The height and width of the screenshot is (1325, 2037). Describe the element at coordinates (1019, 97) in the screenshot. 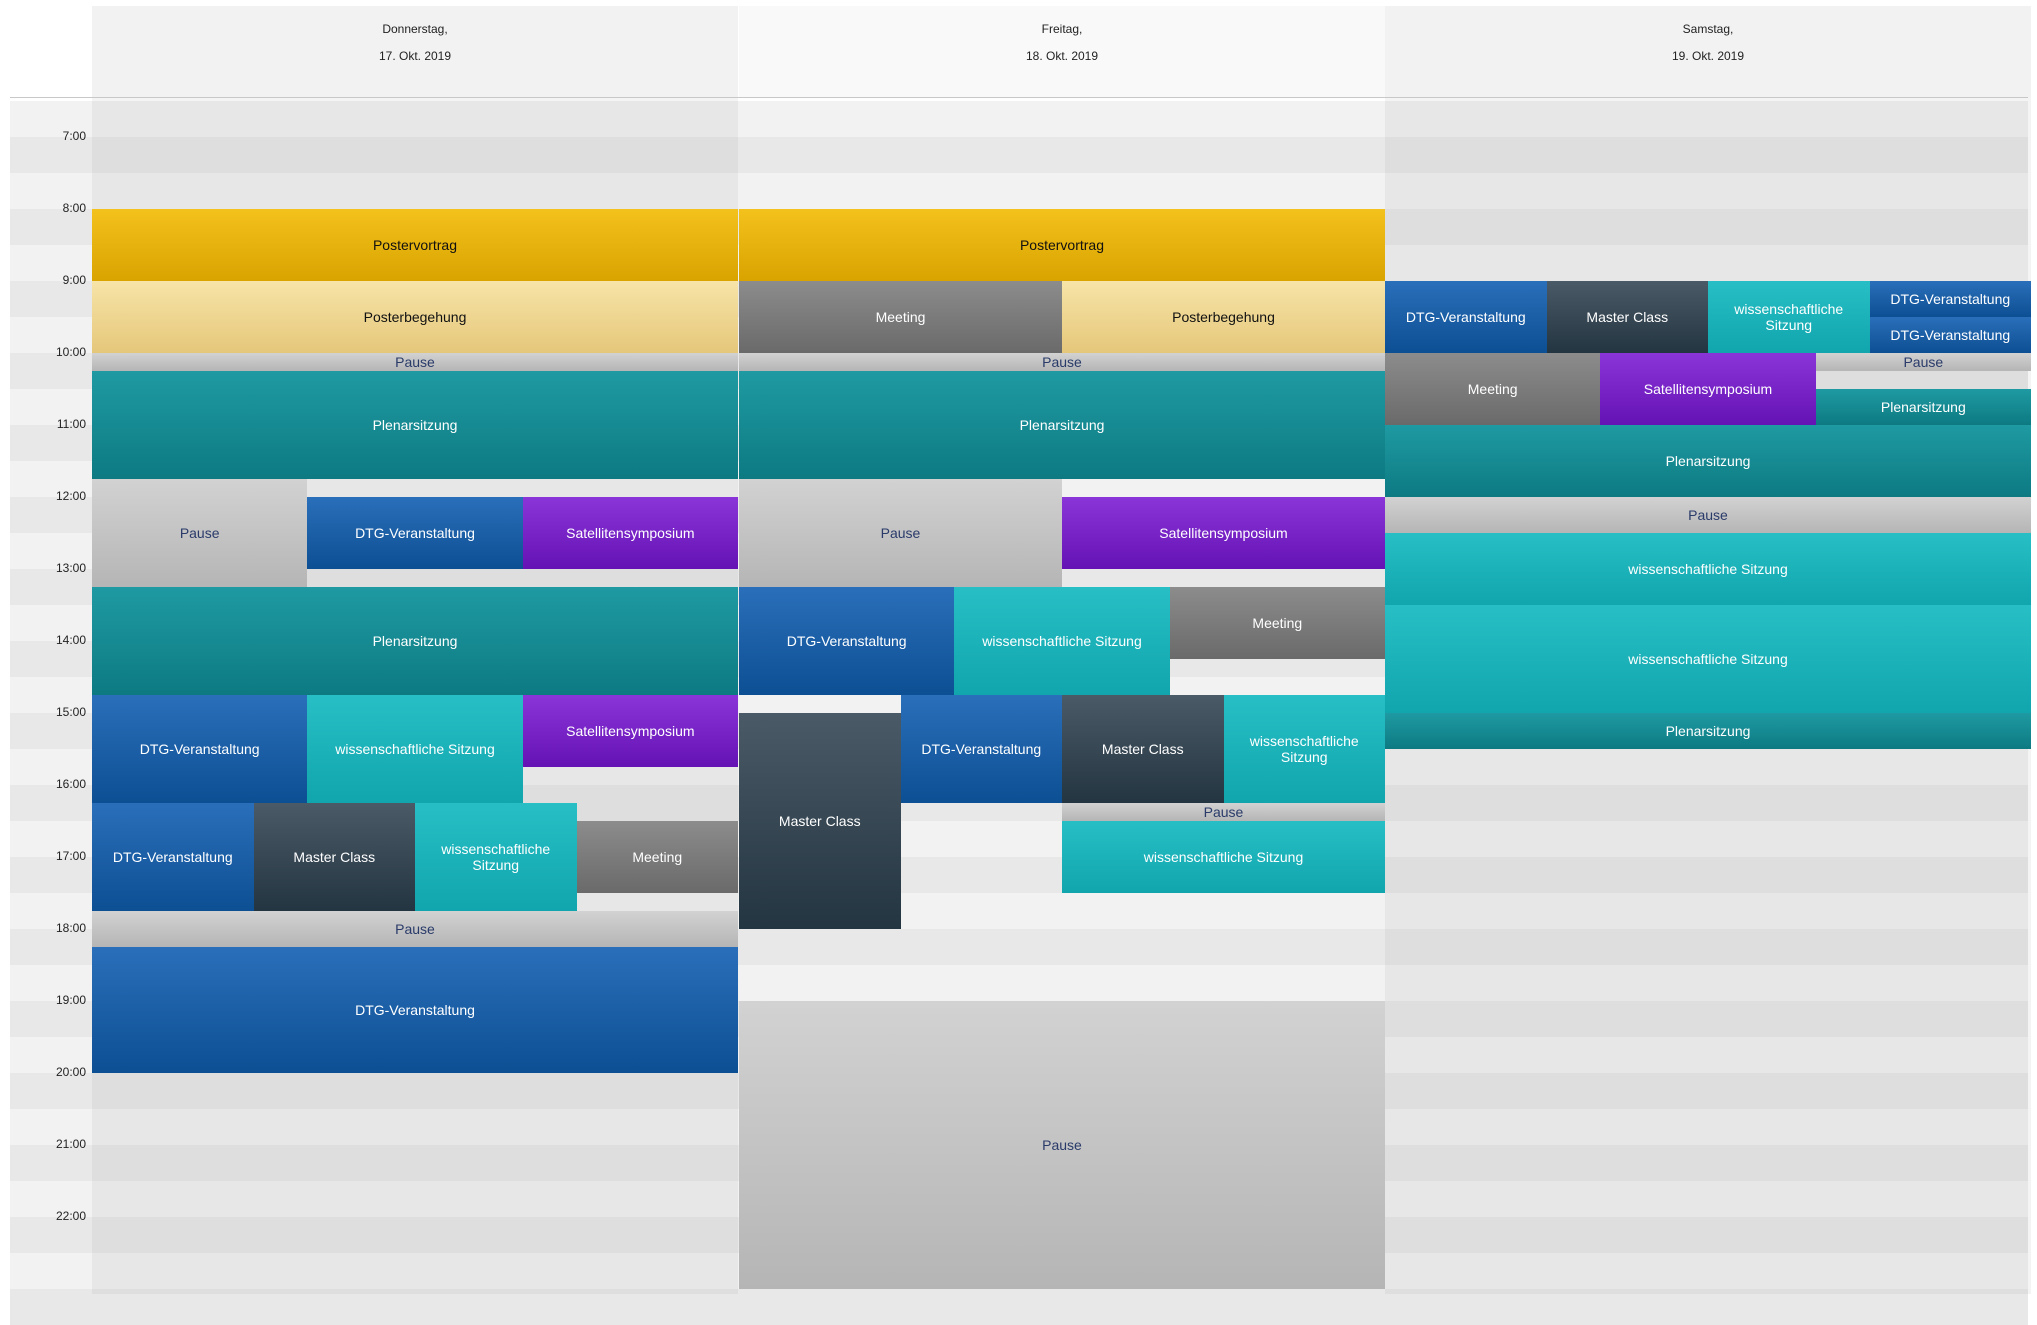

I see `header-divider` at that location.